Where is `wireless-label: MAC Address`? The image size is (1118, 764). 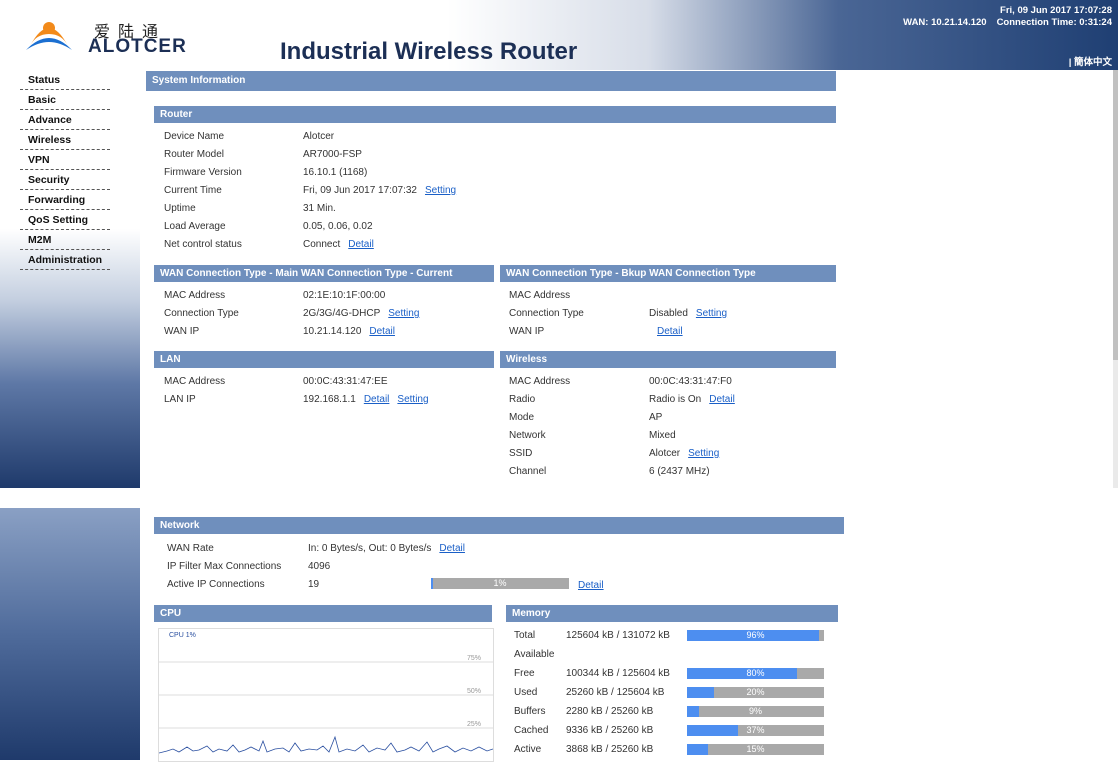
wireless-label: MAC Address is located at coordinates (540, 381).